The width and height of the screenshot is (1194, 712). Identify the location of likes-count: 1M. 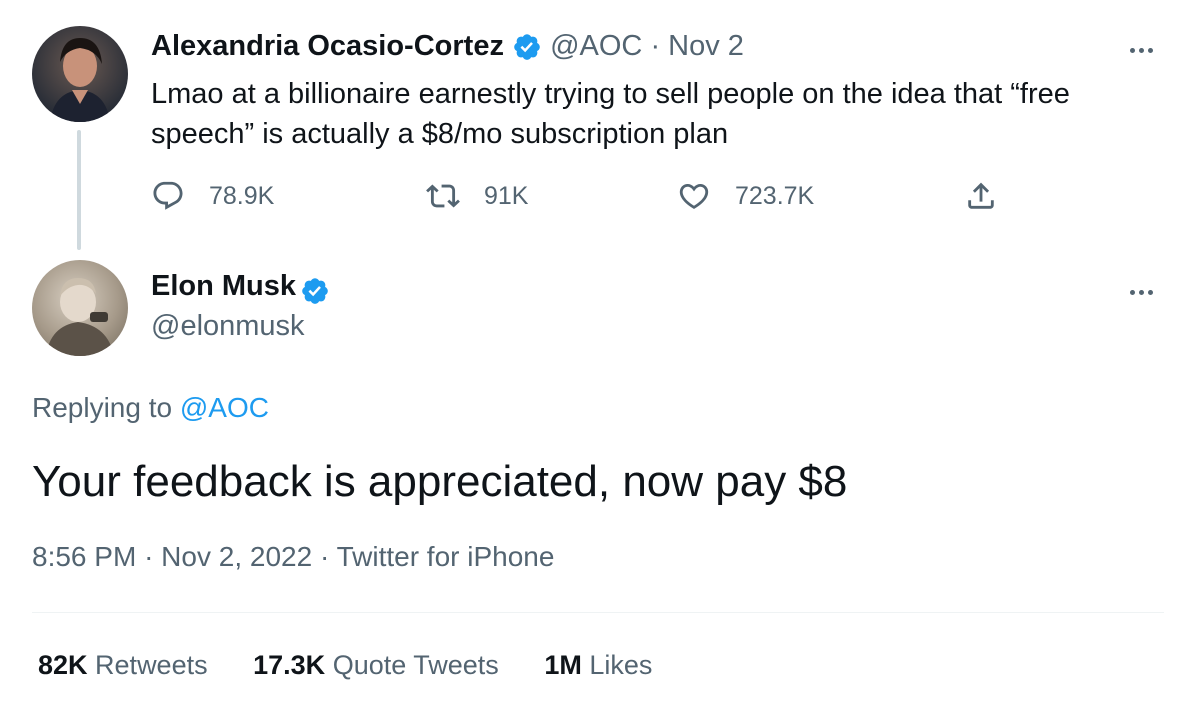
(563, 665).